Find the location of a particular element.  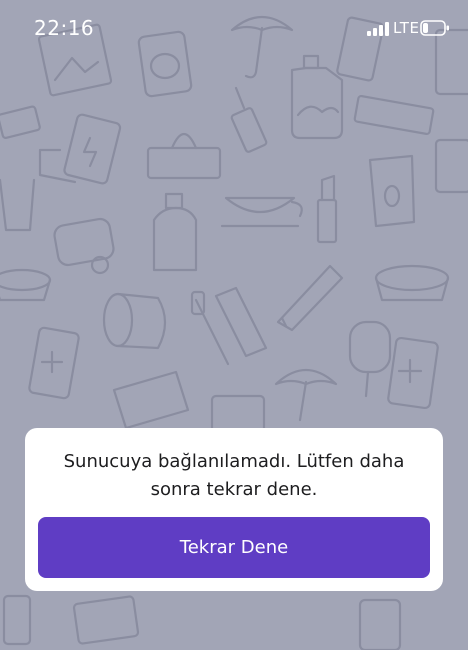

carrier-label: LTE is located at coordinates (406, 28).